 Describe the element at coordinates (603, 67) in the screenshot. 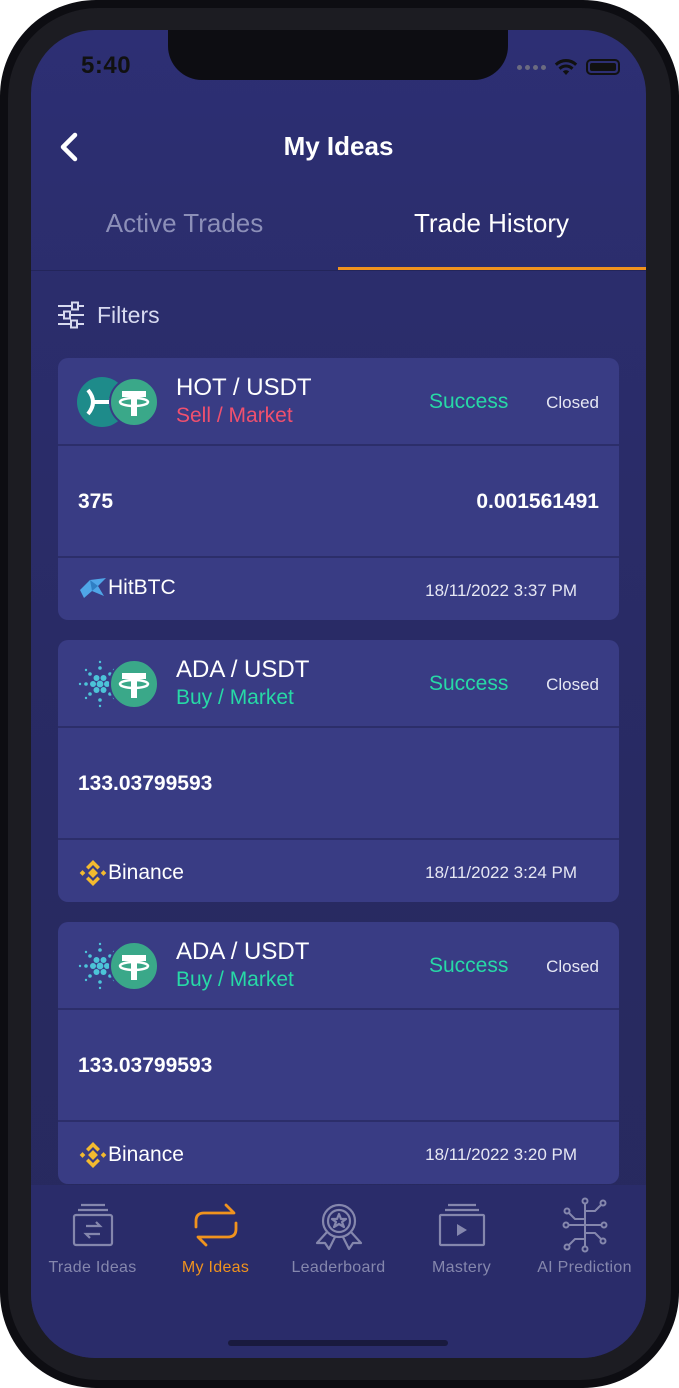

I see `battery-icon` at that location.